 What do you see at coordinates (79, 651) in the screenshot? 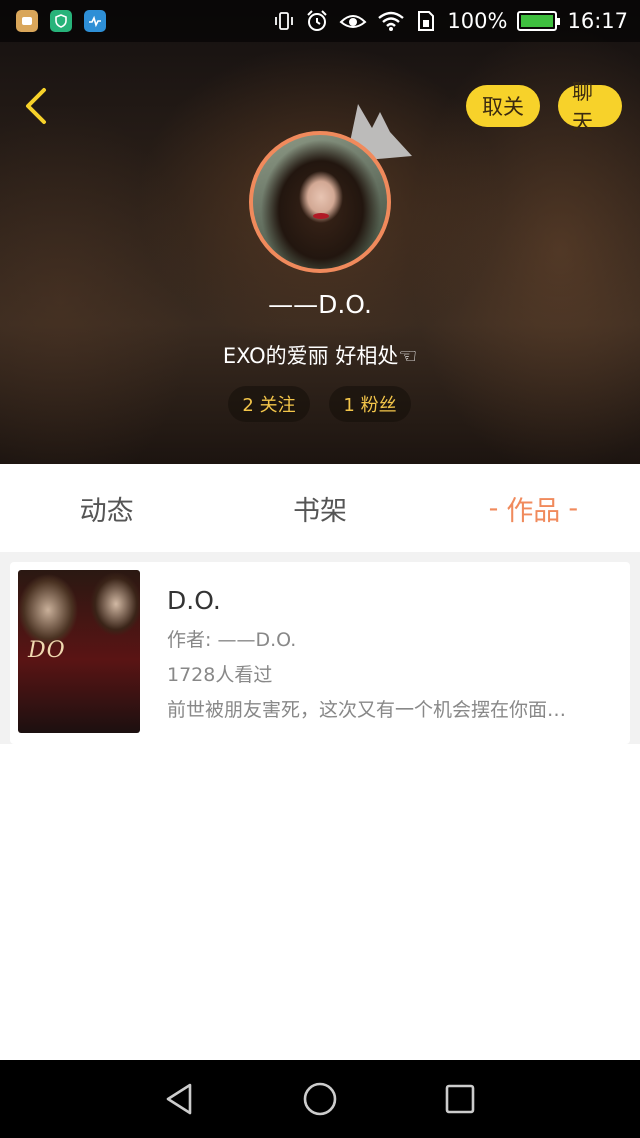
I see `book-cover: DO` at bounding box center [79, 651].